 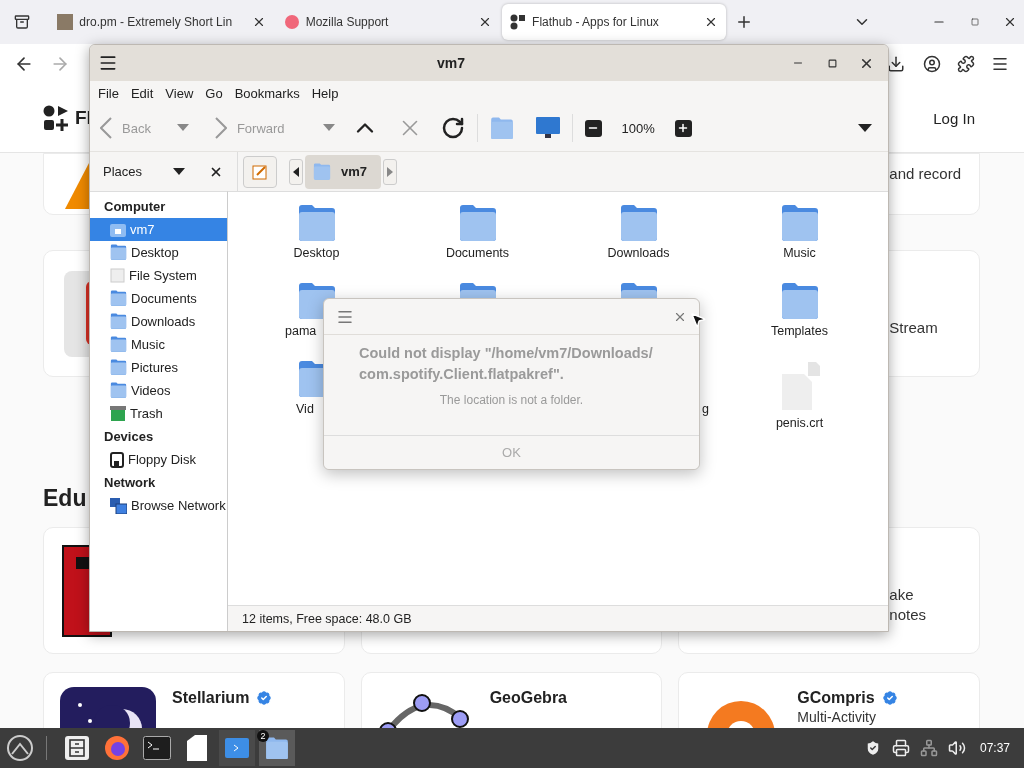 What do you see at coordinates (158, 505) in the screenshot?
I see `place-item: Browse Network` at bounding box center [158, 505].